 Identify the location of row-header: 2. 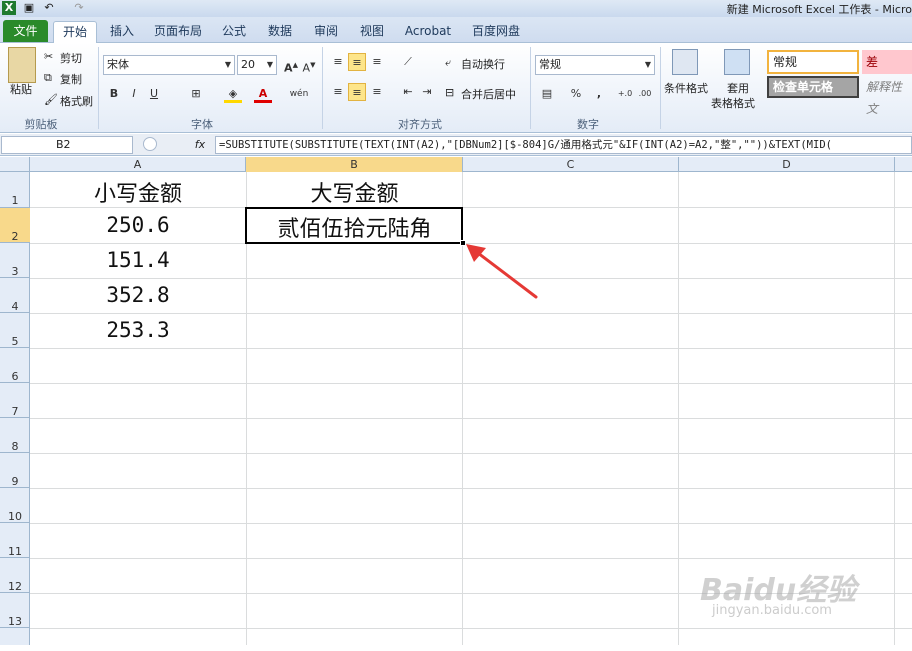
(15, 225).